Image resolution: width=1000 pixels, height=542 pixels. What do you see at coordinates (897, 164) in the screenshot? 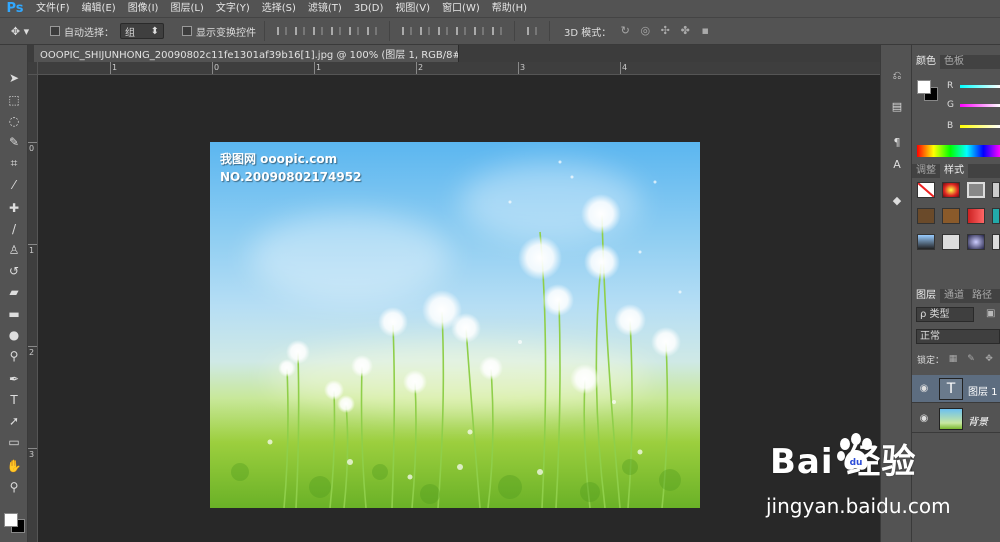
I see `character-panel-icon: A` at bounding box center [897, 164].